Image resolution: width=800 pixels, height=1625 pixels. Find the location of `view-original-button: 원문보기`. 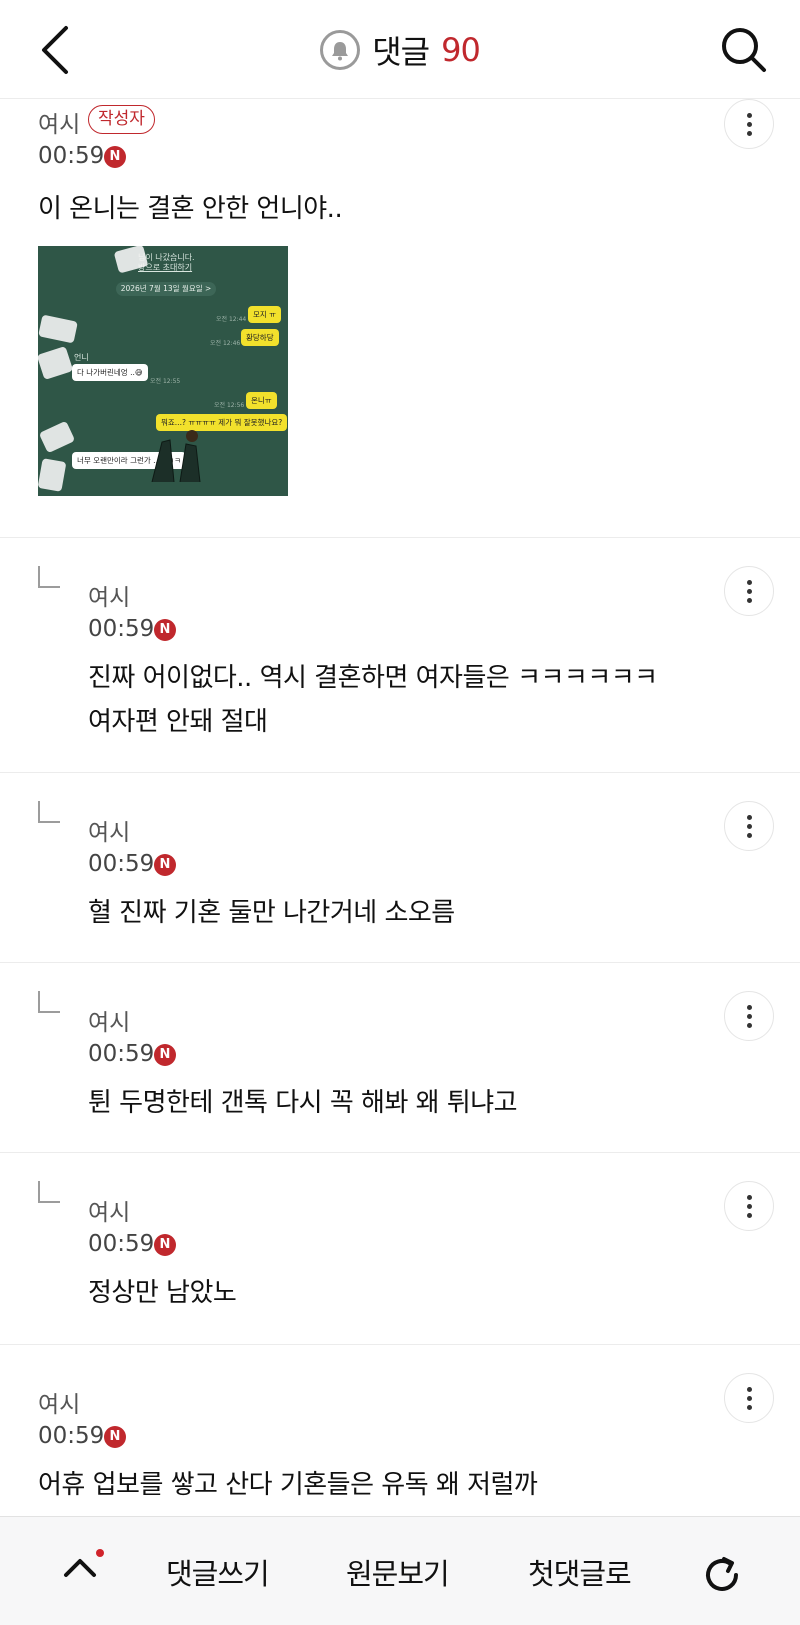

view-original-button: 원문보기 is located at coordinates (398, 1572).